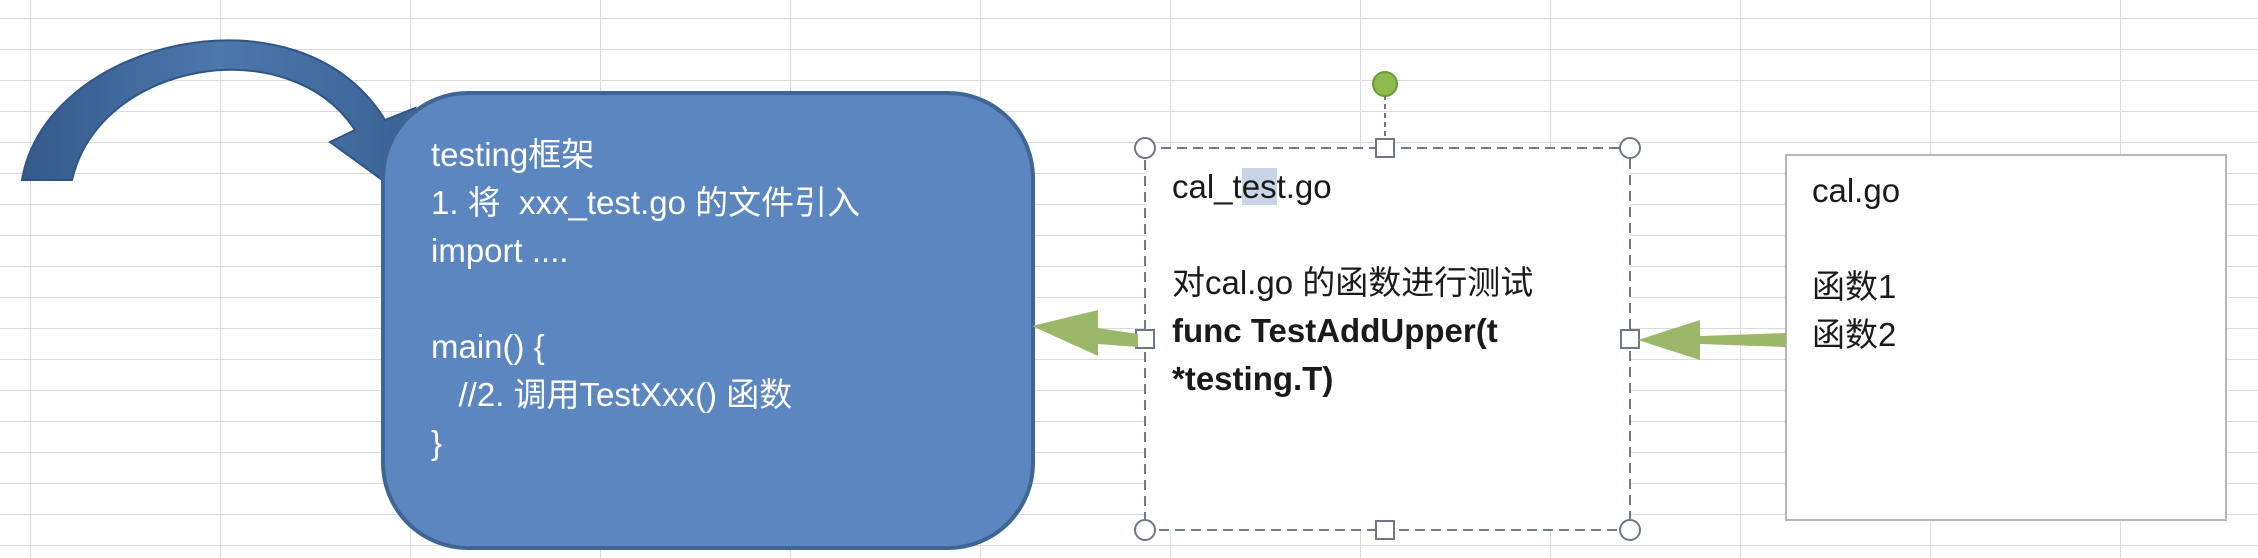 The width and height of the screenshot is (2258, 558). What do you see at coordinates (1335, 330) in the screenshot?
I see `func-signature-line-1: func TestAddUpper(t` at bounding box center [1335, 330].